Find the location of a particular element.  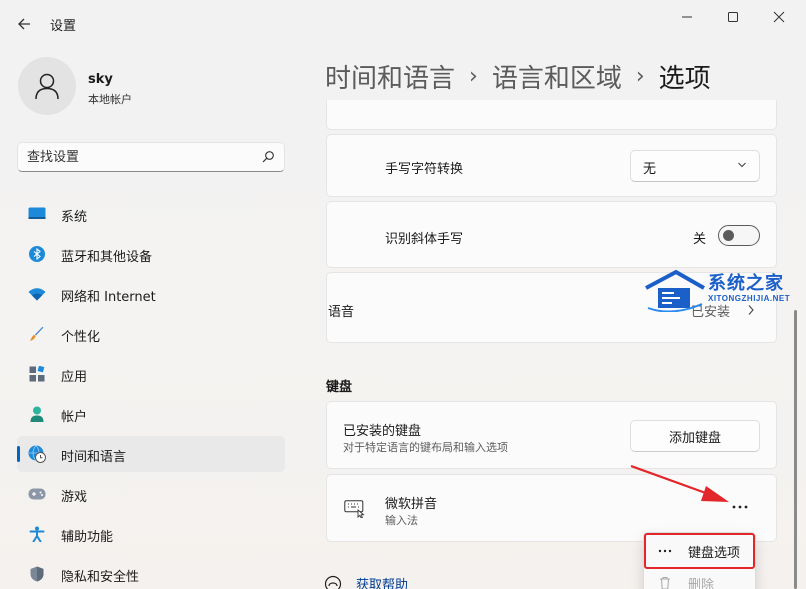

breadcrumb-time-language: 时间和语言 is located at coordinates (390, 76).